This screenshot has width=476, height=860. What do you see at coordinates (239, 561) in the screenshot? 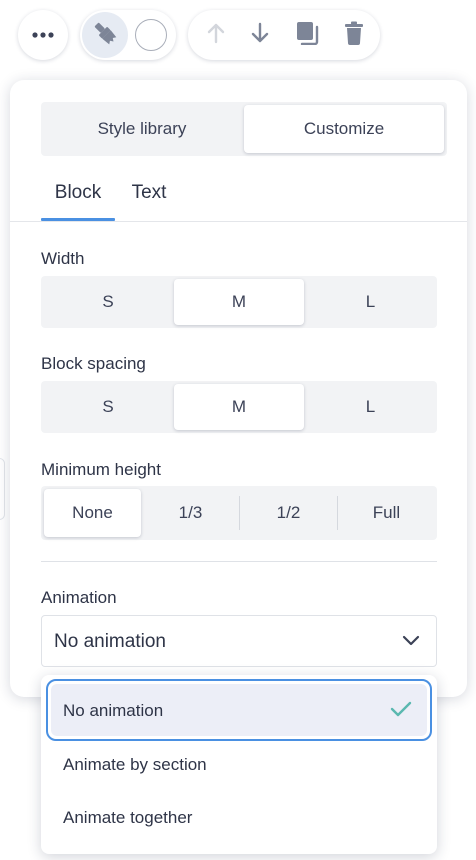
I see `section-divider` at bounding box center [239, 561].